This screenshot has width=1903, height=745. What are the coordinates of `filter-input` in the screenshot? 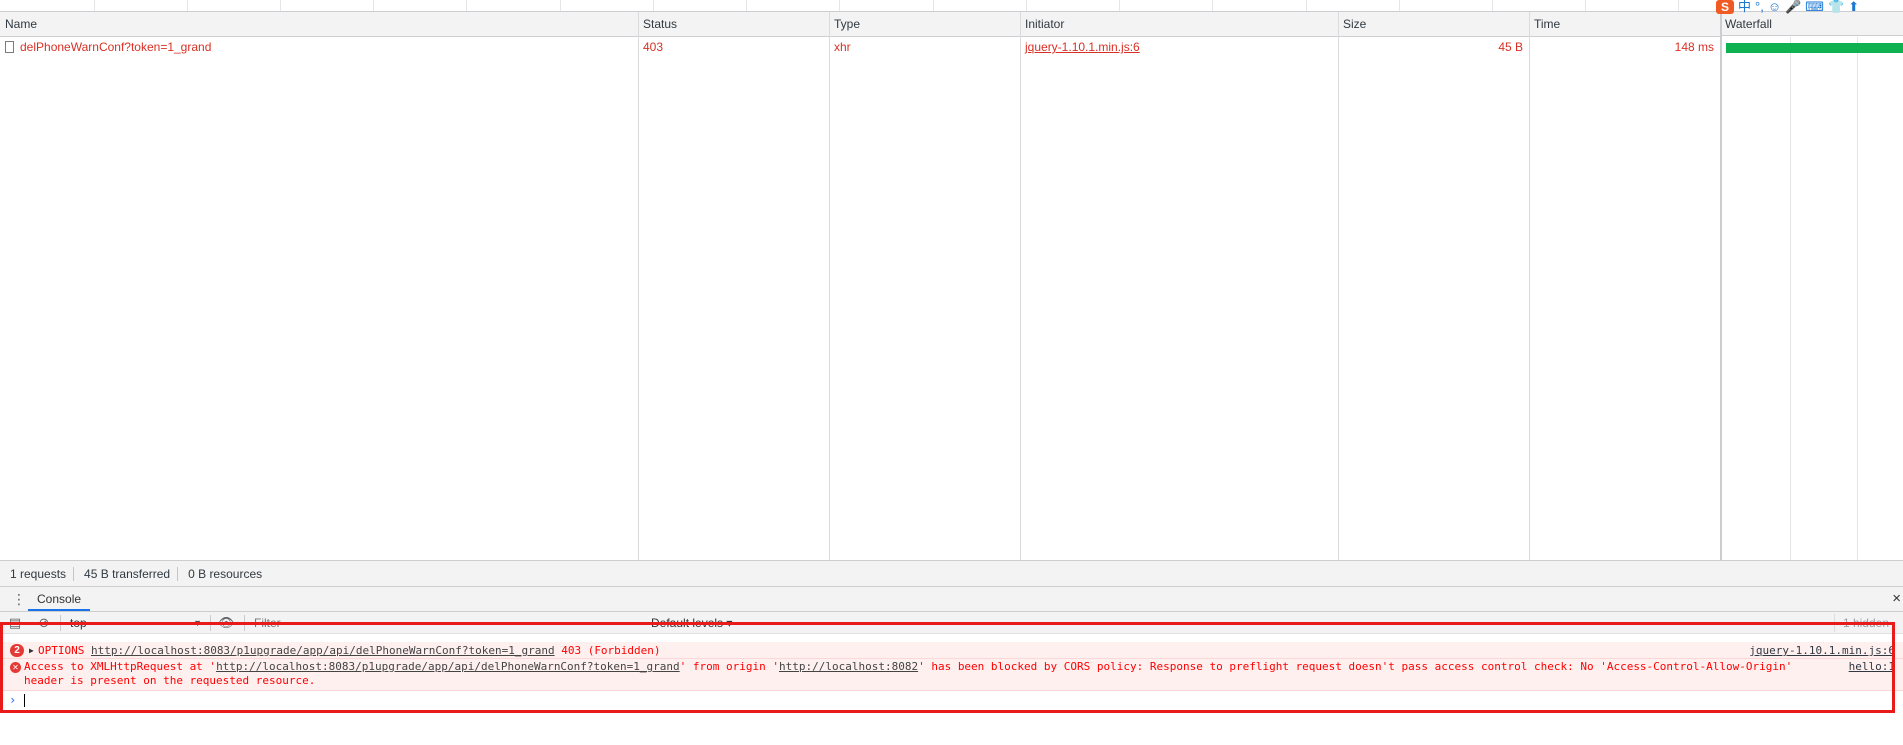 It's located at (449, 623).